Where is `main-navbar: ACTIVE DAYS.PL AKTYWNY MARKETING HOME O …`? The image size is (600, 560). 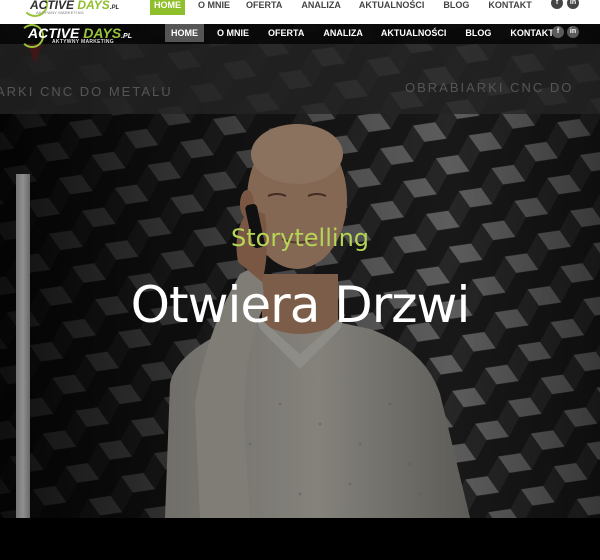 main-navbar: ACTIVE DAYS.PL AKTYWNY MARKETING HOME O … is located at coordinates (300, 36).